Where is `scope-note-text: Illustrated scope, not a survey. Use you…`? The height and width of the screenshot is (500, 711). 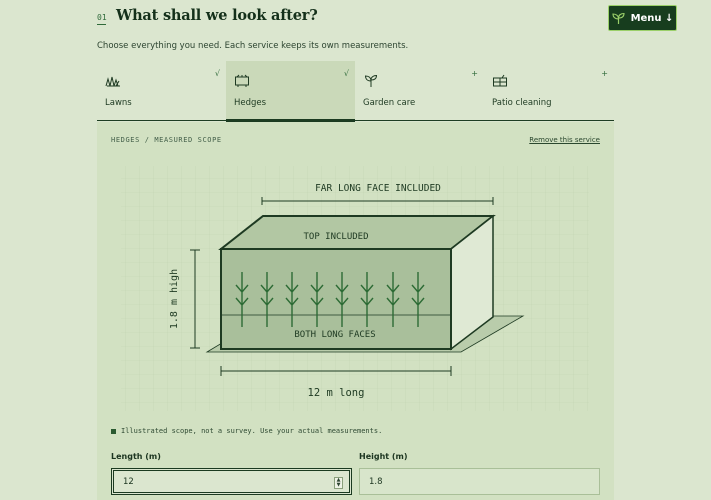 scope-note-text: Illustrated scope, not a survey. Use you… is located at coordinates (252, 431).